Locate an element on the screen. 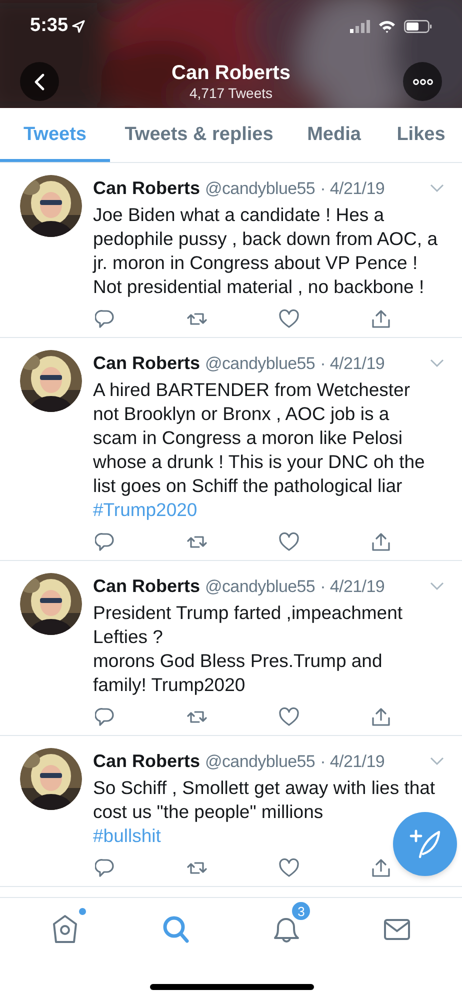 This screenshot has width=462, height=1000. tab: Tweets is located at coordinates (55, 135).